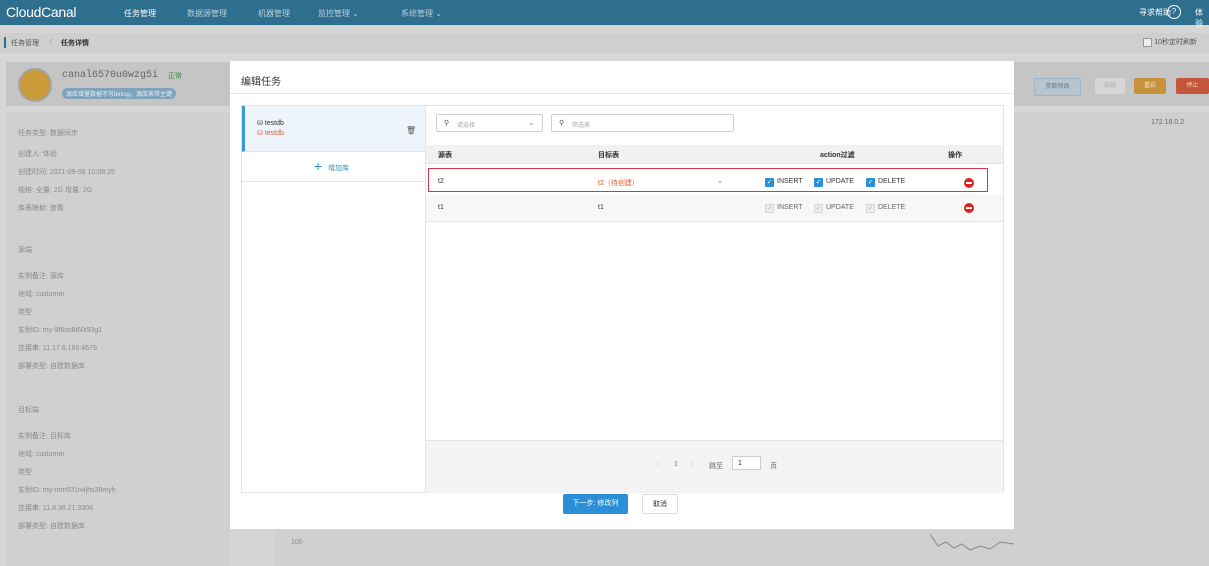 Image resolution: width=1209 pixels, height=566 pixels. I want to click on cancel-button: 取消, so click(660, 504).